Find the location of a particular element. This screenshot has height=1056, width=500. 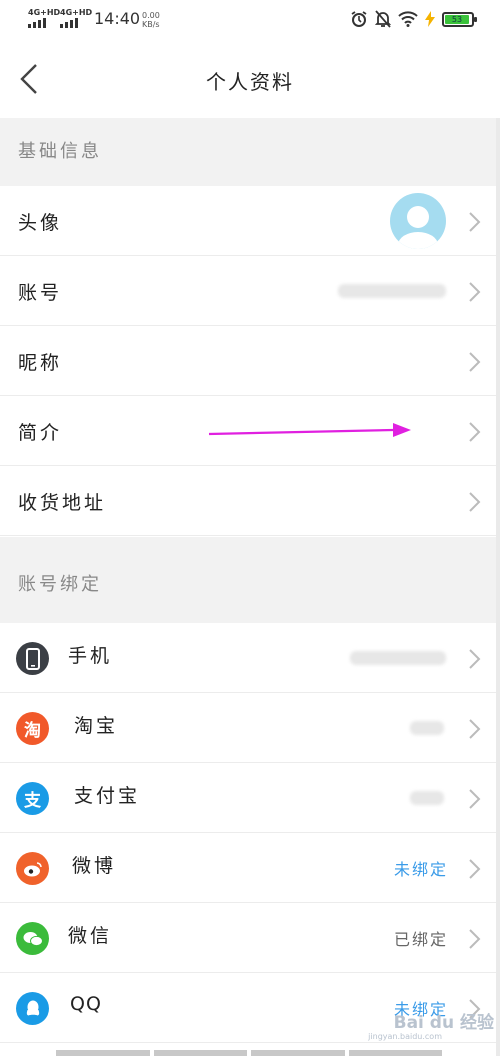

row-nickname: 昵称 is located at coordinates (248, 361).